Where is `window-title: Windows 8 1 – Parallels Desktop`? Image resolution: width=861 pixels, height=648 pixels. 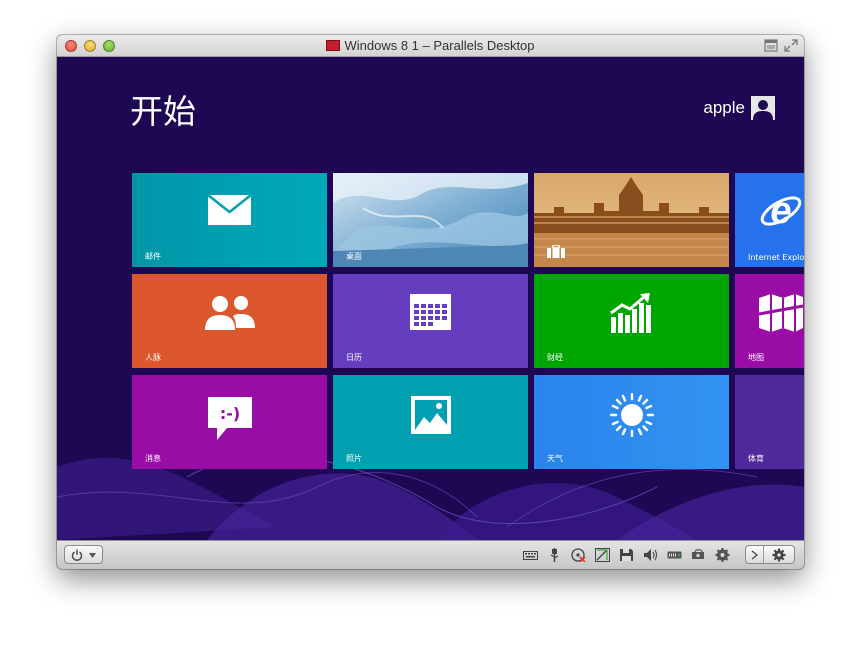 window-title: Windows 8 1 – Parallels Desktop is located at coordinates (430, 45).